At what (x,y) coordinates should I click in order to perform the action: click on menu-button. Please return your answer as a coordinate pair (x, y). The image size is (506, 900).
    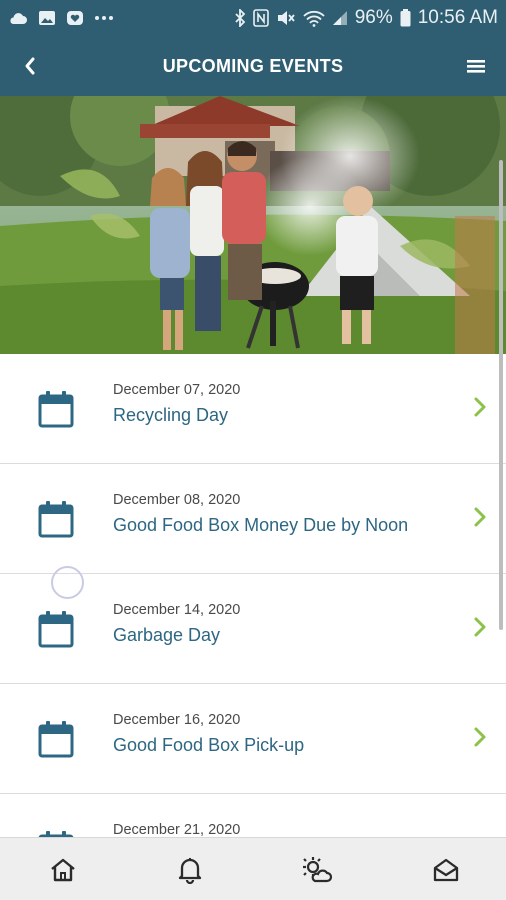
    Looking at the image, I should click on (476, 66).